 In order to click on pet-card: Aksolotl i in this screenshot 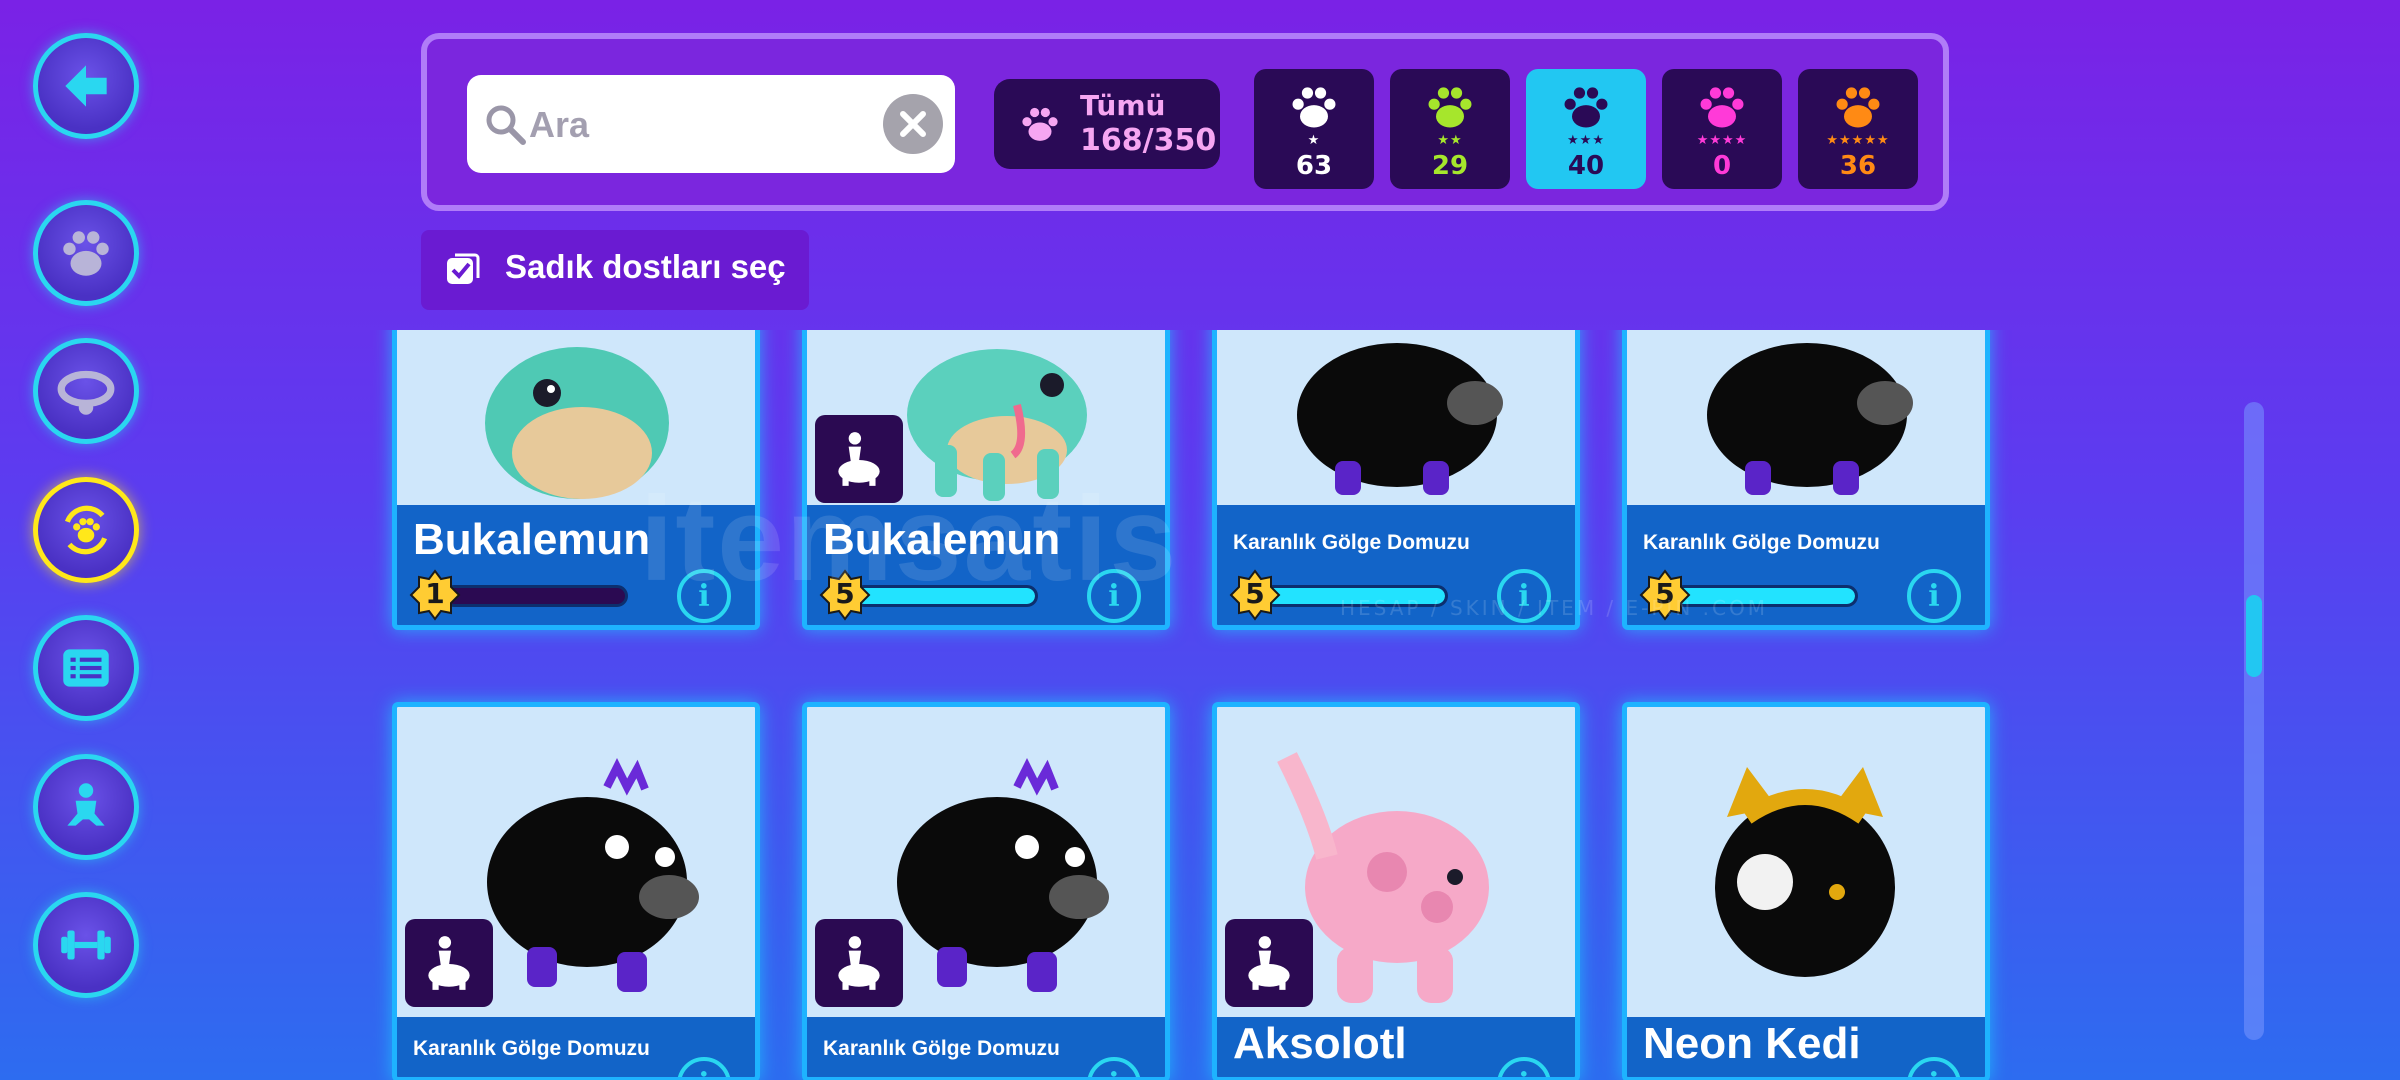, I will do `click(1396, 891)`.